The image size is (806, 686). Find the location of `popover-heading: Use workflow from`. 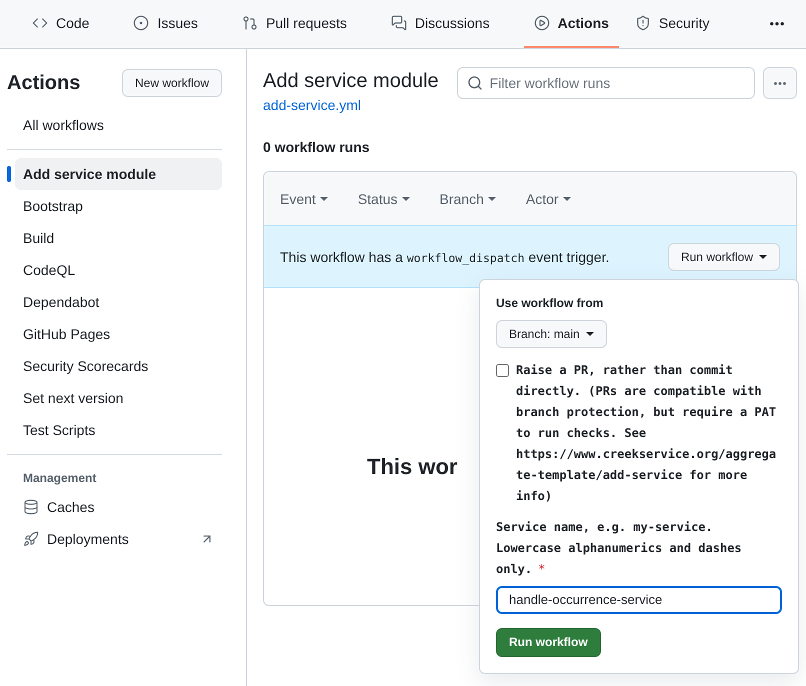

popover-heading: Use workflow from is located at coordinates (550, 303).